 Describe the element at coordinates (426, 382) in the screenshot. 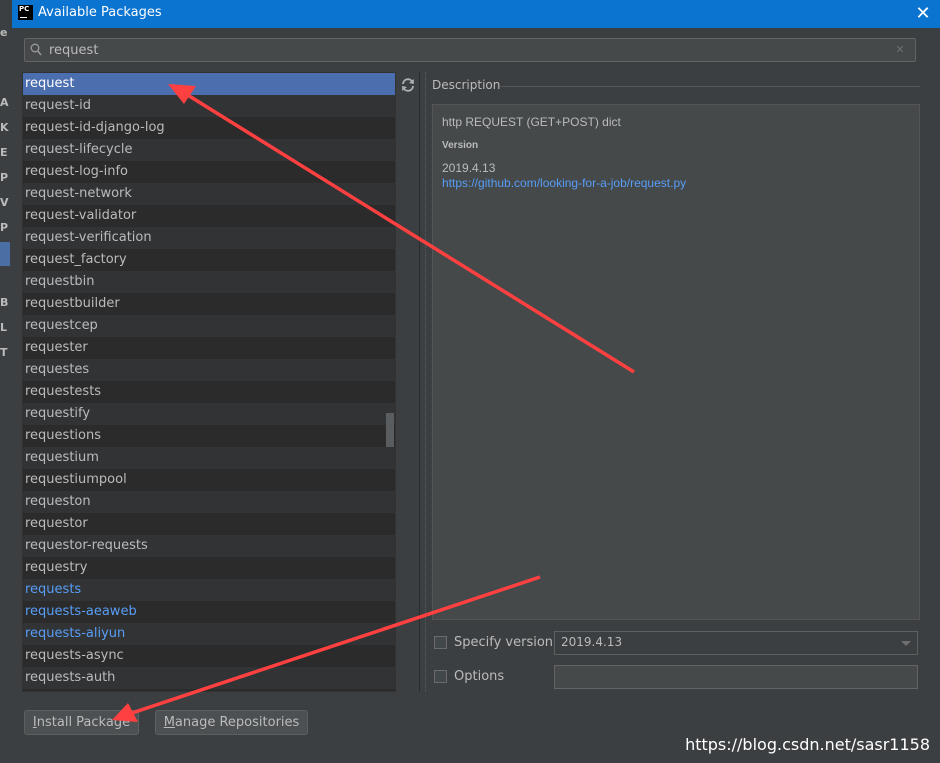

I see `panel-splitter` at that location.